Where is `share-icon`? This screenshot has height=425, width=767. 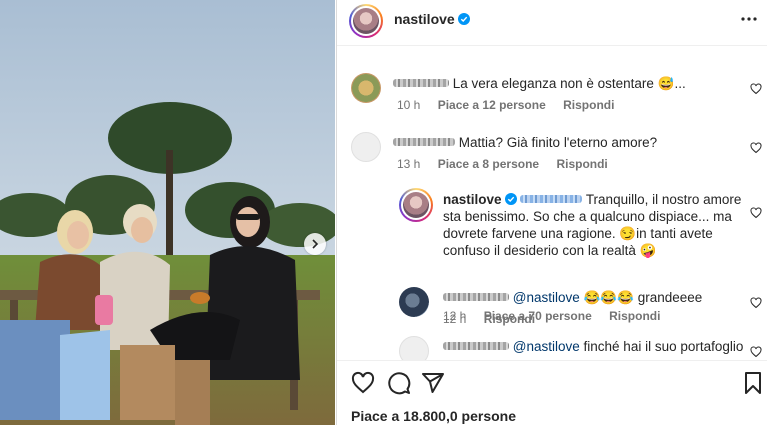
share-icon is located at coordinates (433, 383).